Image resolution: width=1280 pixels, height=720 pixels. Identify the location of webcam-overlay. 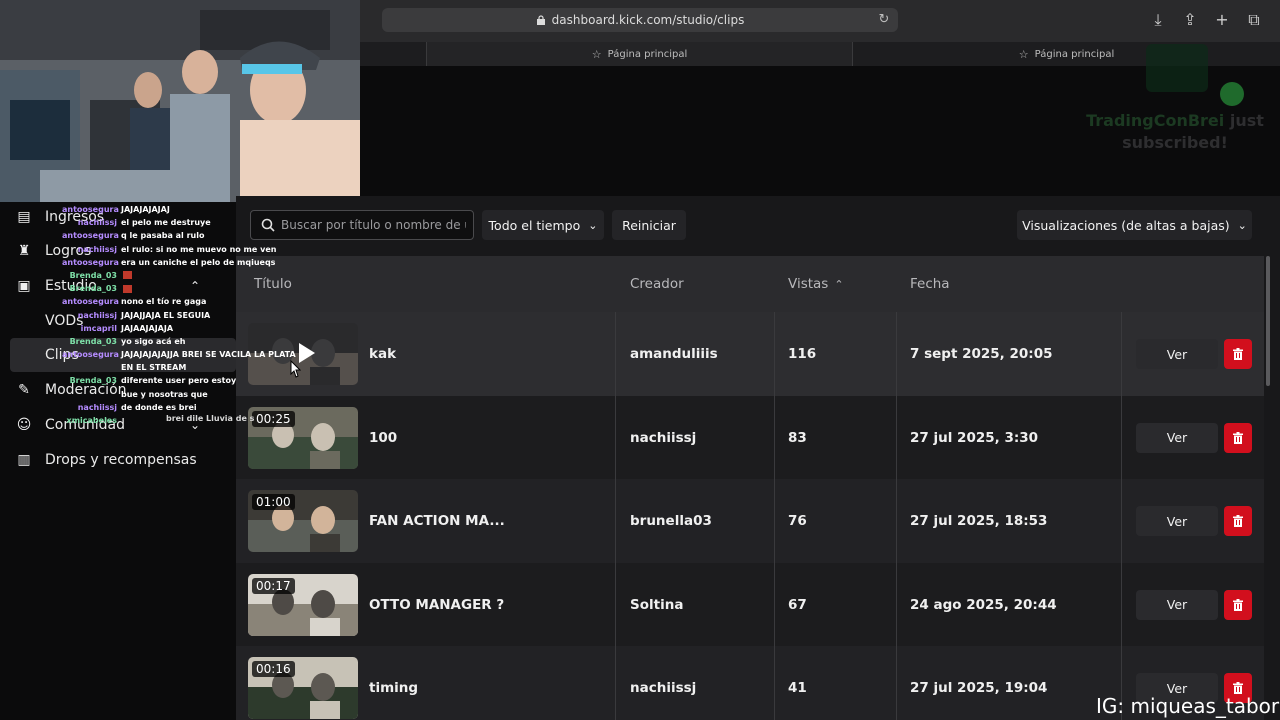
(180, 101).